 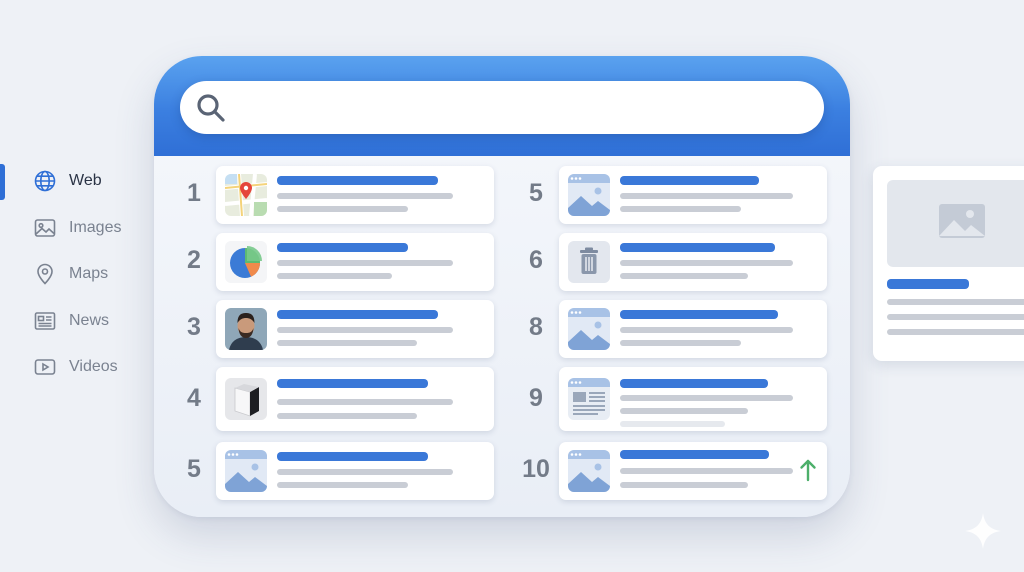 I want to click on search-type-nav: Web Images Maps News Videos, so click(x=76, y=282).